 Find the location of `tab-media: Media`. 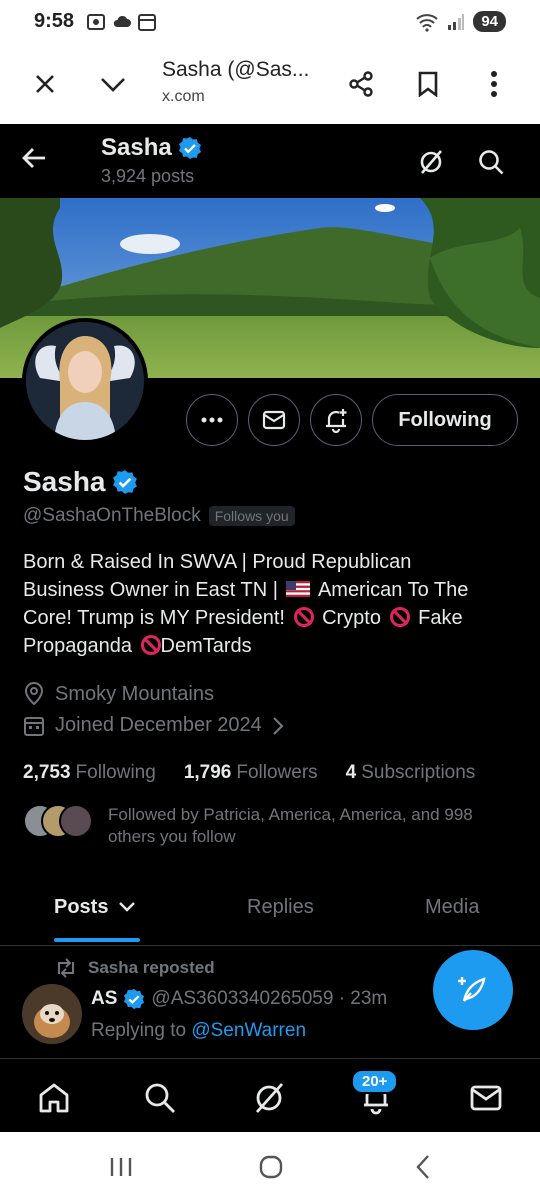

tab-media: Media is located at coordinates (452, 907).